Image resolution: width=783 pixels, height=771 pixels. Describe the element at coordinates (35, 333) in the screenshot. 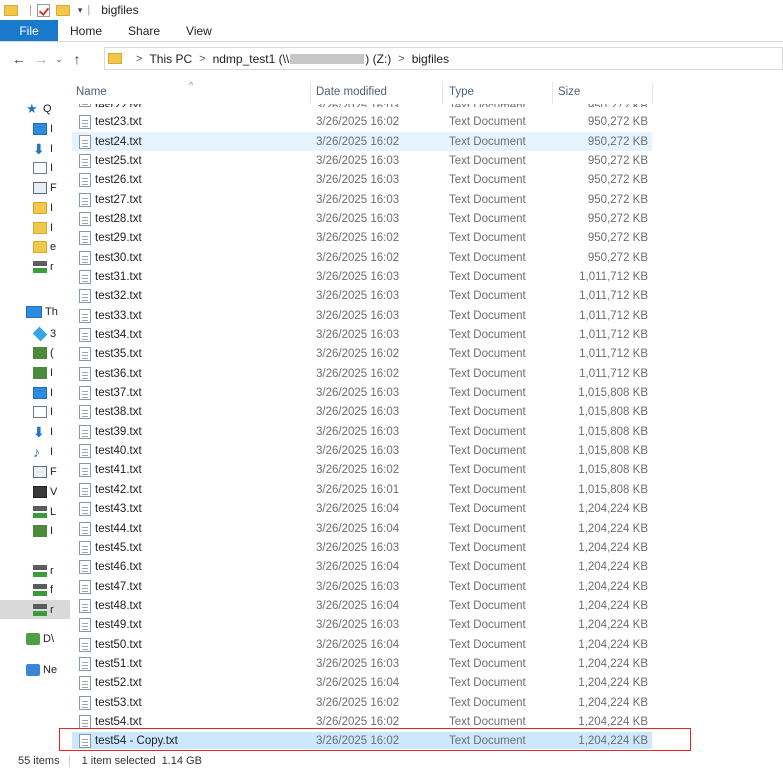

I see `navpane-item: 3` at that location.